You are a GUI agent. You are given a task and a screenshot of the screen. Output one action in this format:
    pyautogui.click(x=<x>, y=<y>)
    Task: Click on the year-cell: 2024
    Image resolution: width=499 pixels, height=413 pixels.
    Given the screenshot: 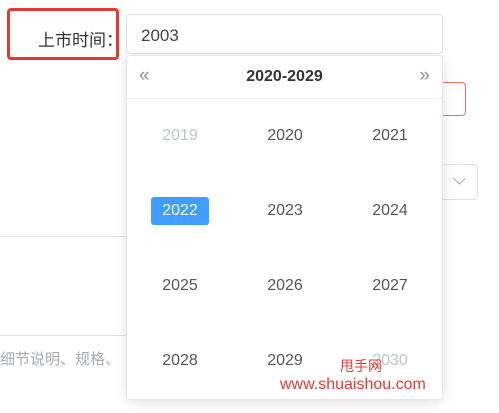 What is the action you would take?
    pyautogui.click(x=390, y=211)
    